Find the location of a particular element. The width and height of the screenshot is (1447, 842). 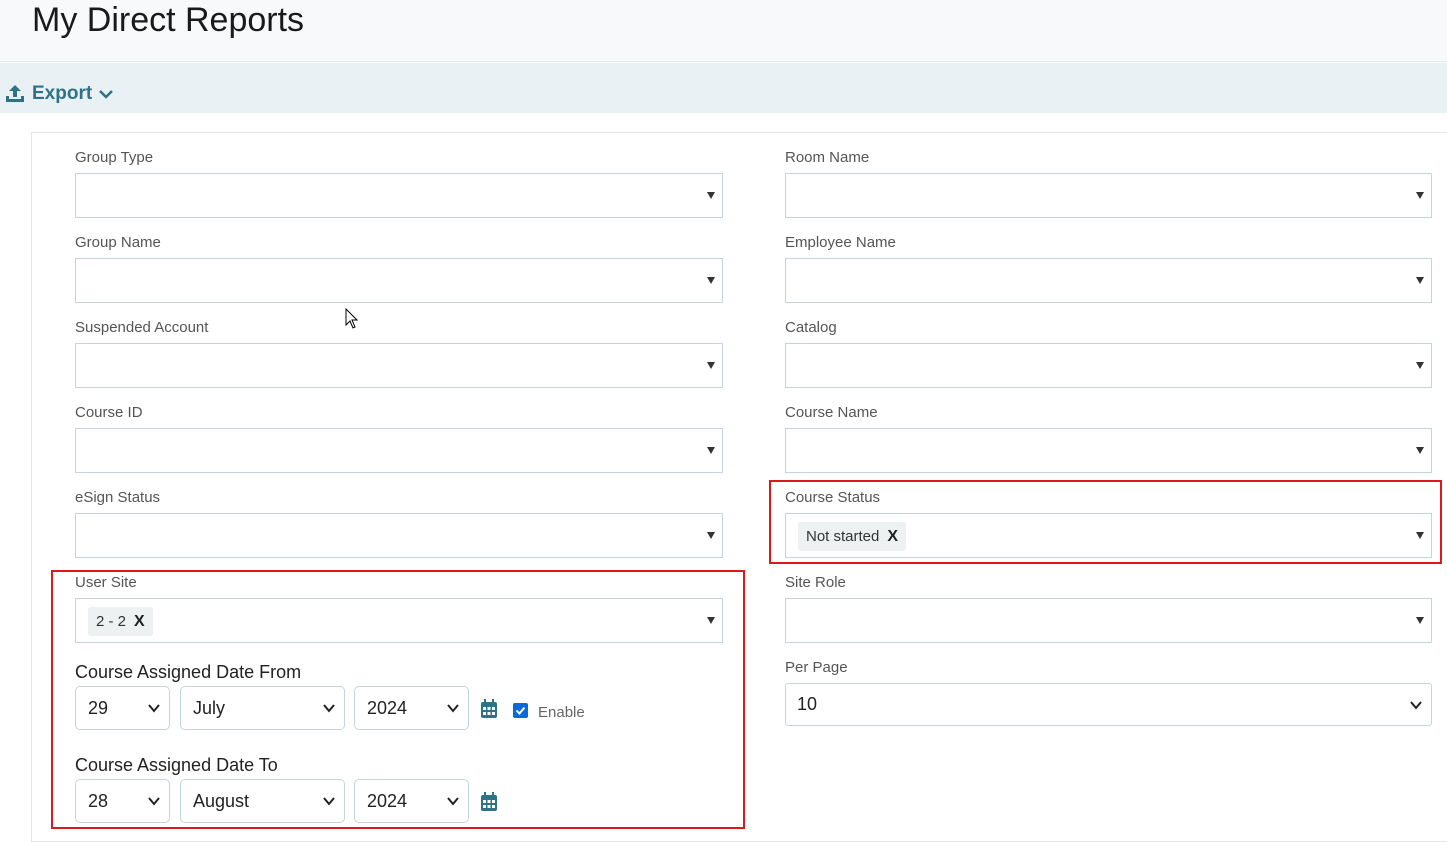

select-value: August is located at coordinates (221, 800).